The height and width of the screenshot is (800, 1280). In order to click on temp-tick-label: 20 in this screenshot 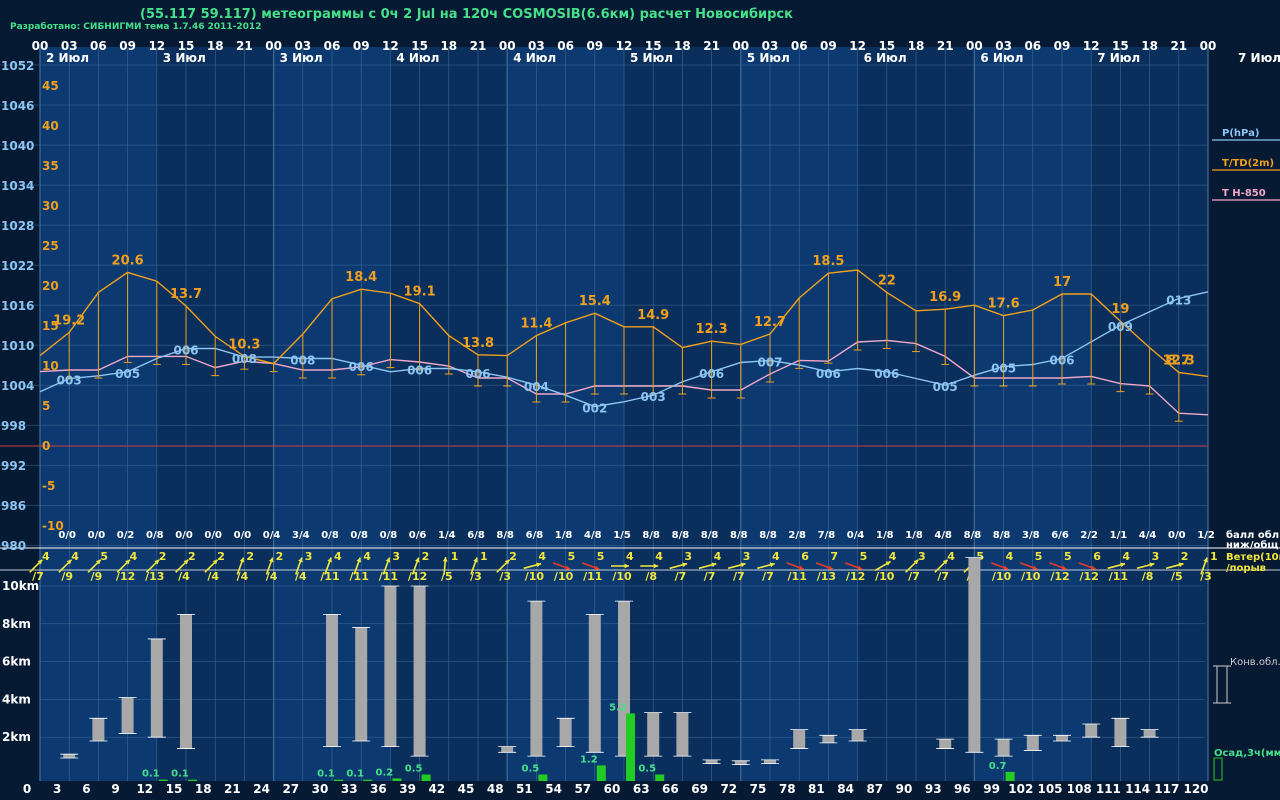, I will do `click(50, 286)`.